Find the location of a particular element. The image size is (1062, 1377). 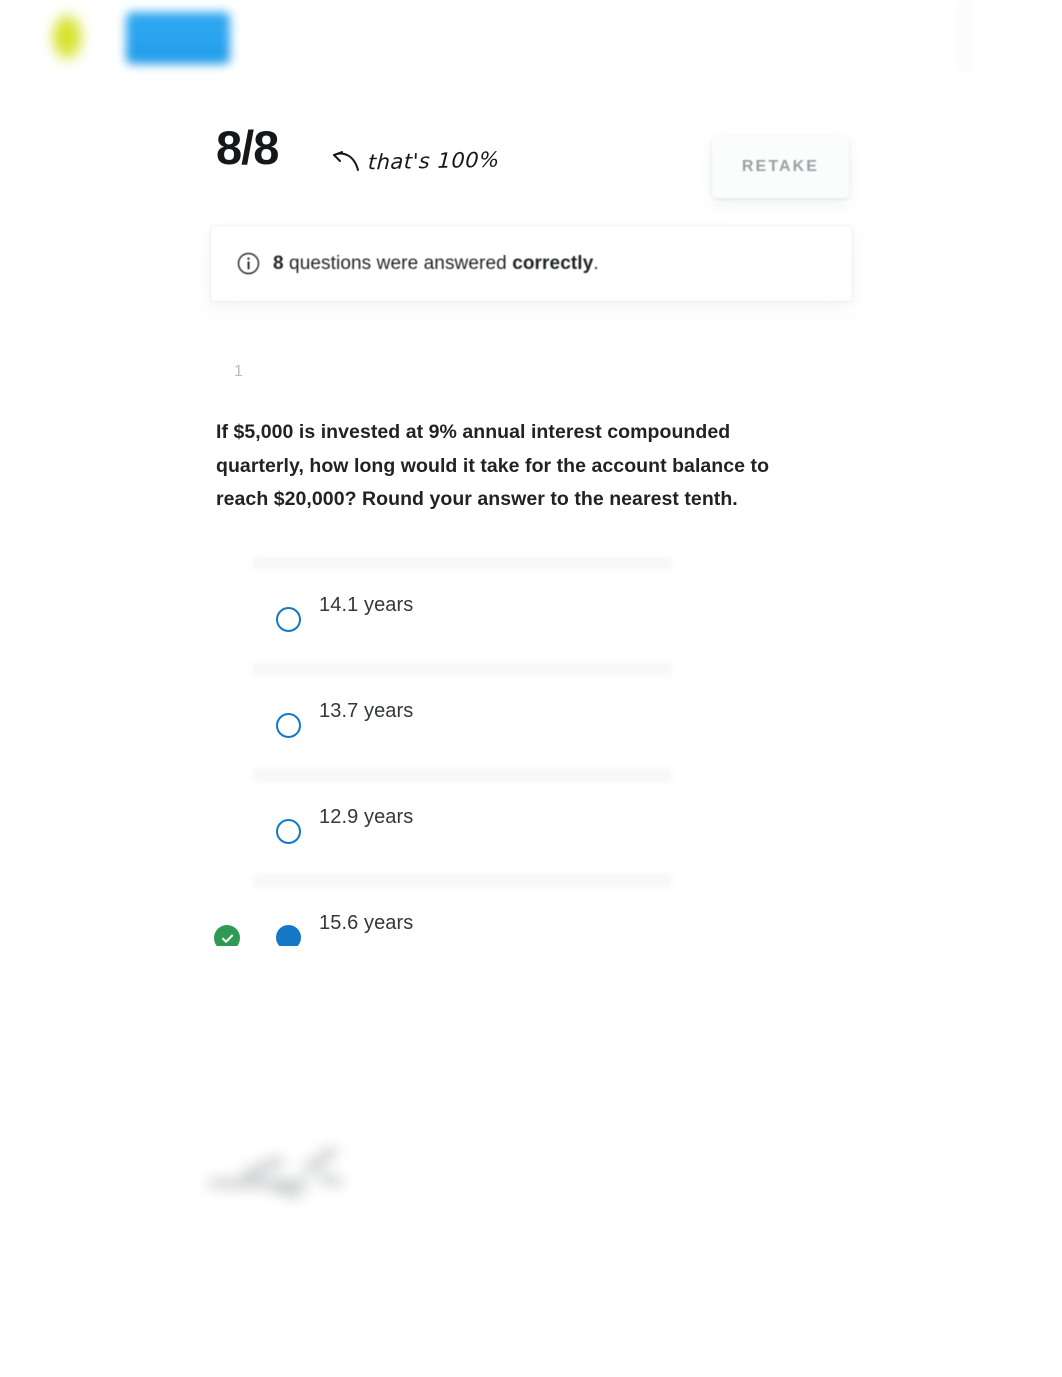

answer-option: 13.7 years is located at coordinates (531, 715).